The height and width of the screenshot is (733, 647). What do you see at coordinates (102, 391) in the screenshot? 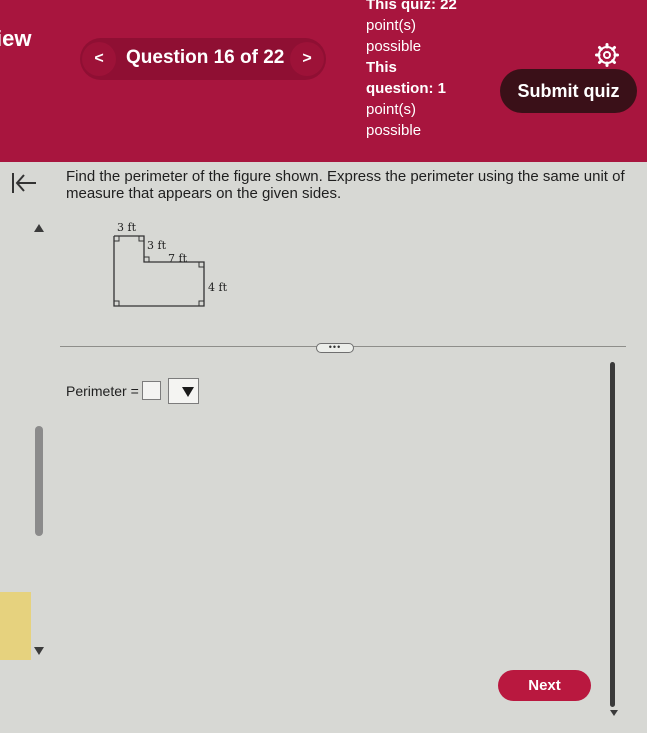
I see `perimeter-label: Perimeter =` at bounding box center [102, 391].